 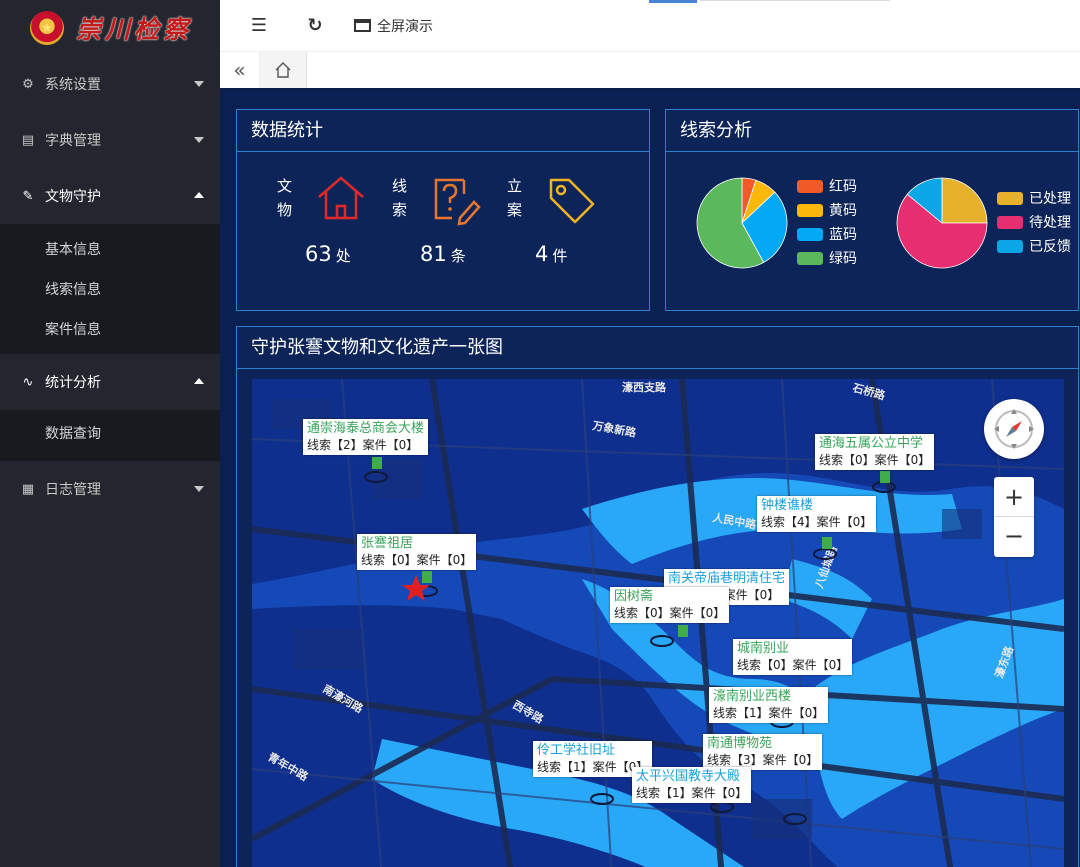 I want to click on status-pie-chart, so click(x=942, y=223).